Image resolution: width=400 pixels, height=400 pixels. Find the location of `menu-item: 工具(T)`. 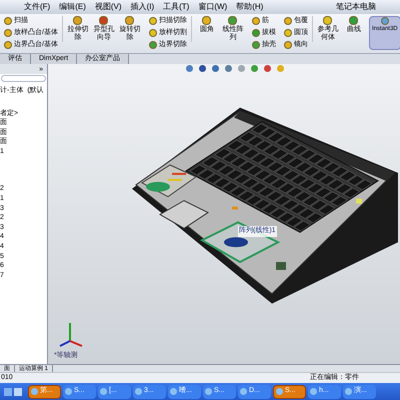

menu-item: 工具(T) is located at coordinates (176, 7).